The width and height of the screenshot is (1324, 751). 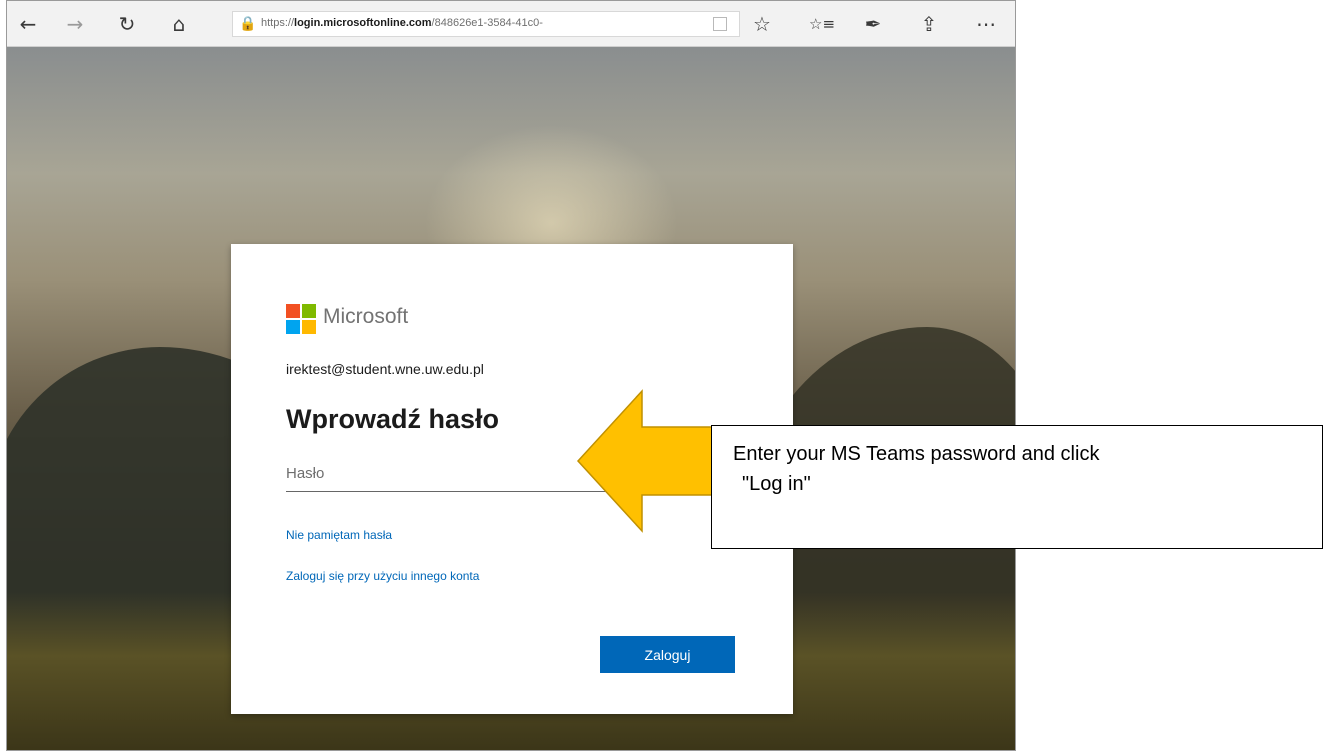 I want to click on share-icon: ⇪, so click(x=929, y=24).